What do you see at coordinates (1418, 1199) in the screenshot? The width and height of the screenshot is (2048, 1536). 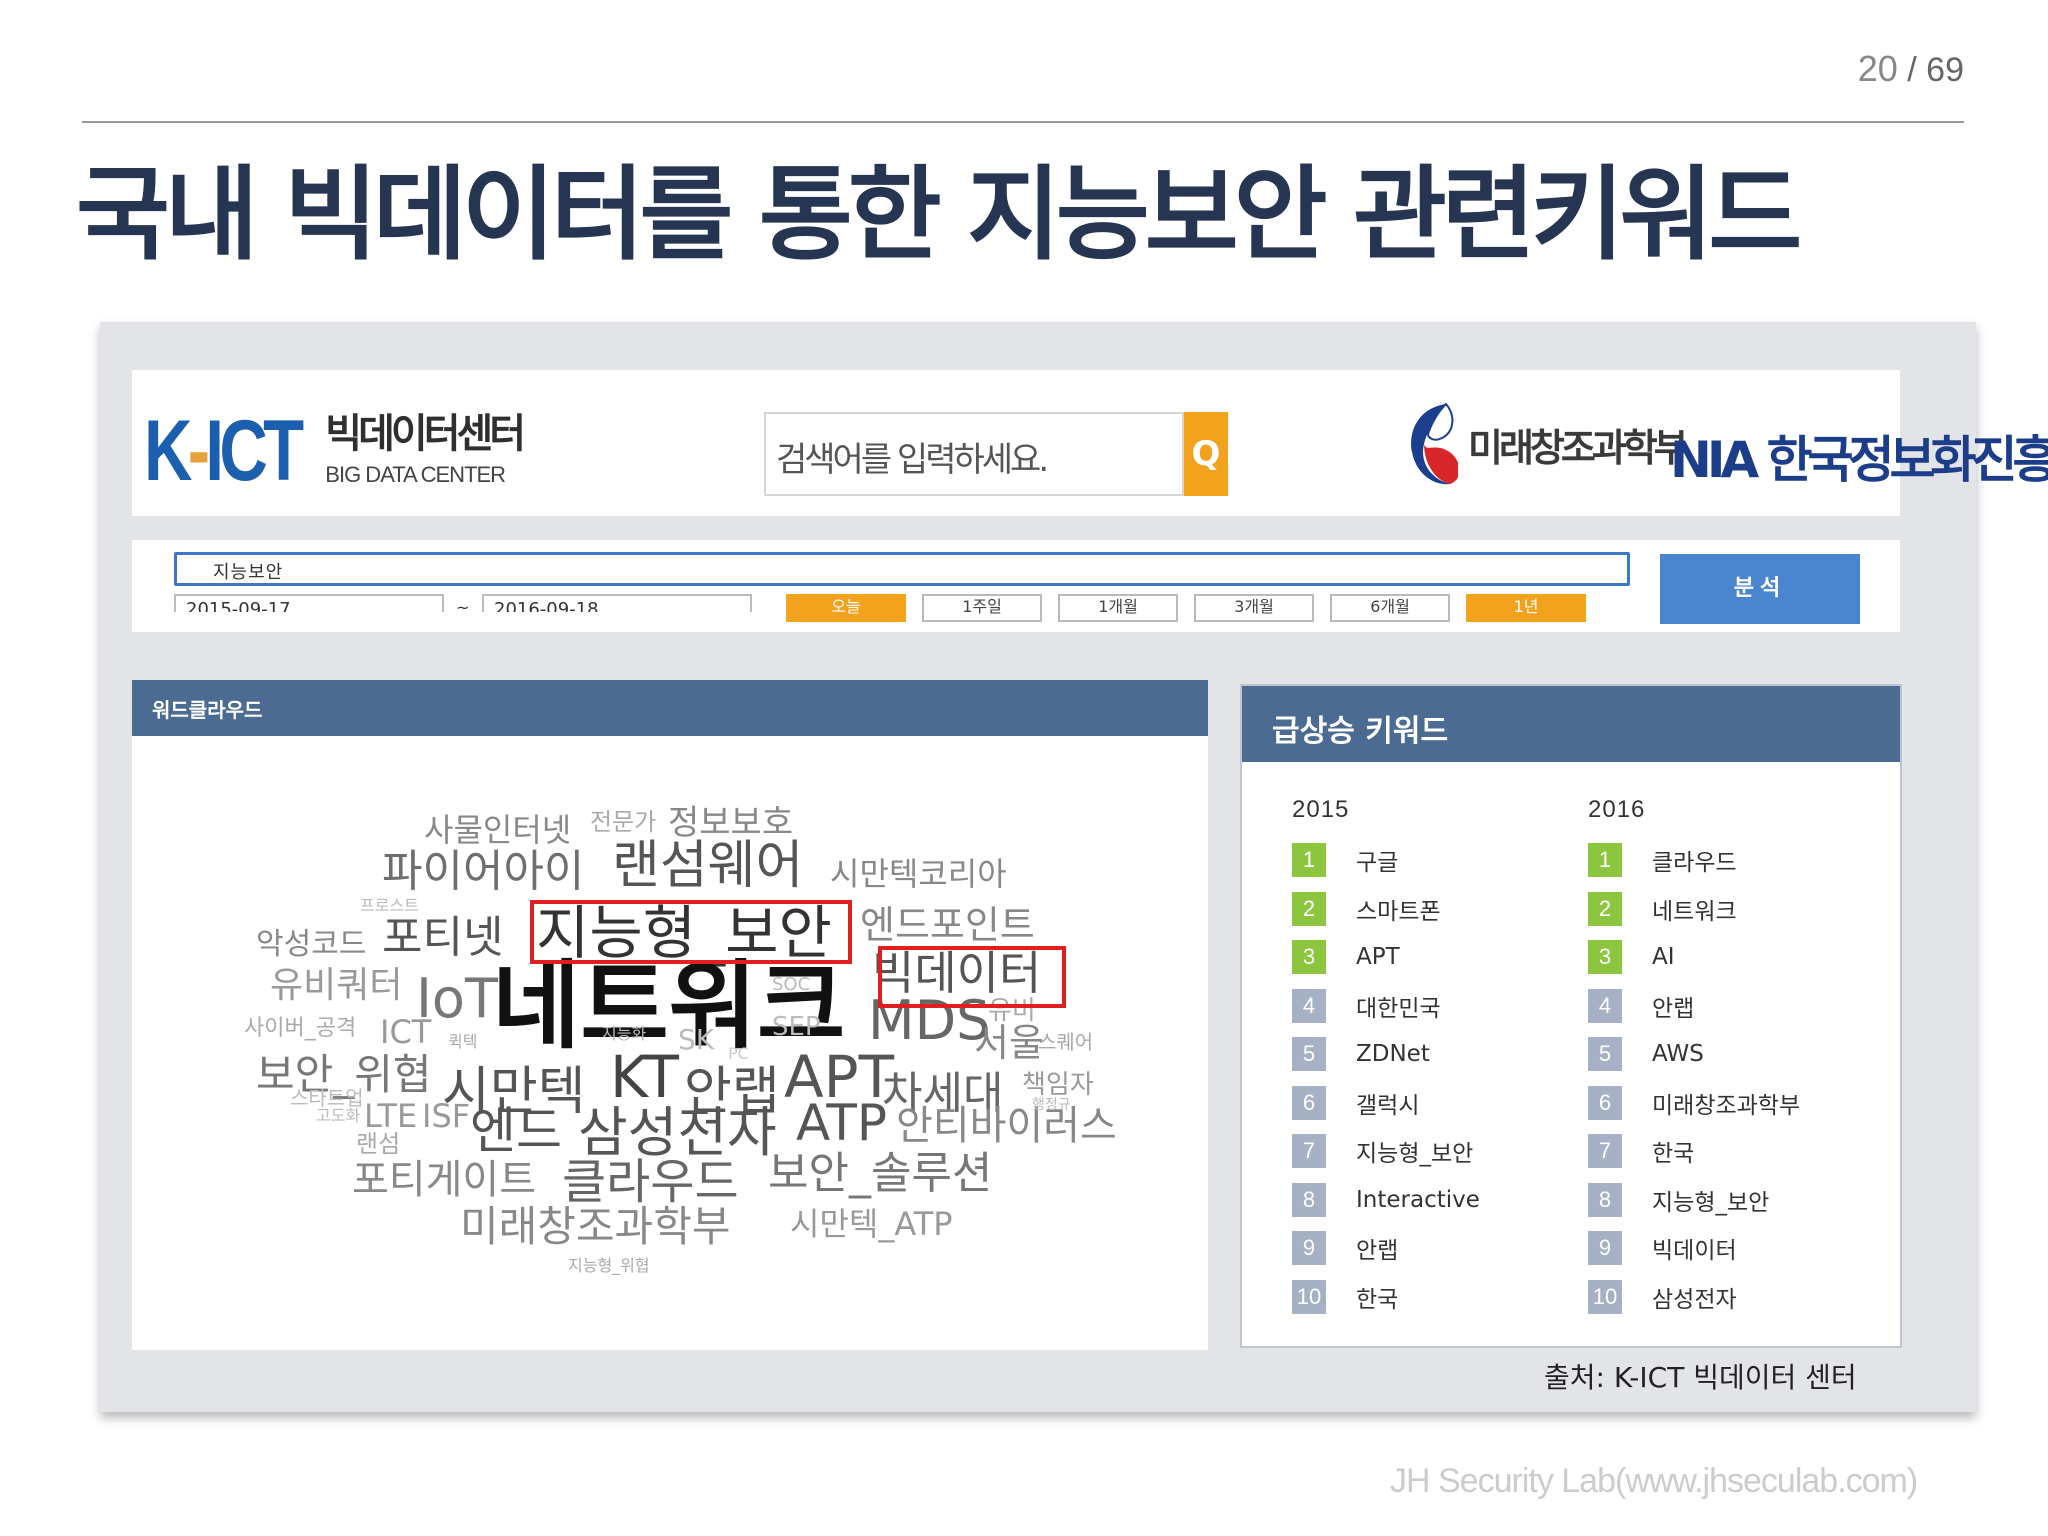 I see `trending-keyword: Interactive` at bounding box center [1418, 1199].